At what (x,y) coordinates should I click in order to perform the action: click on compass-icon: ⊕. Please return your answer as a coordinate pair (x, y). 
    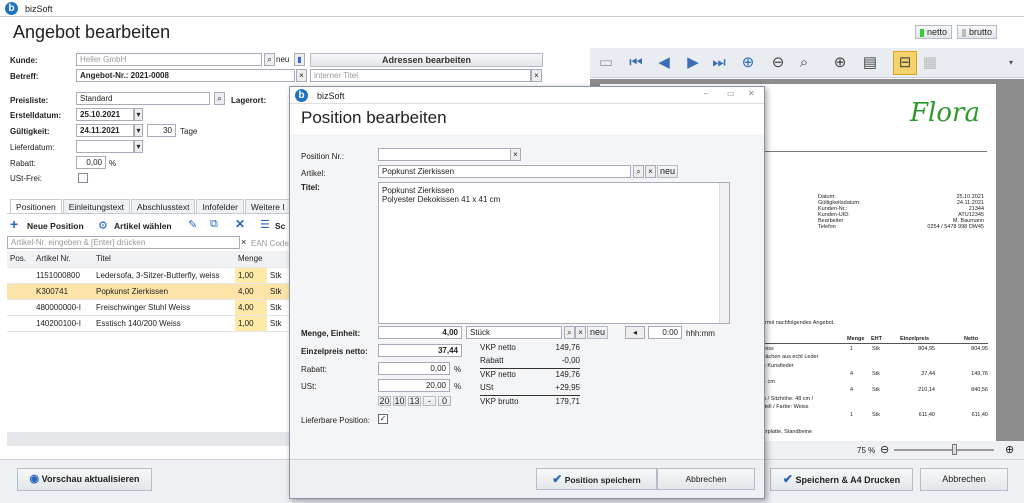
    Looking at the image, I should click on (748, 63).